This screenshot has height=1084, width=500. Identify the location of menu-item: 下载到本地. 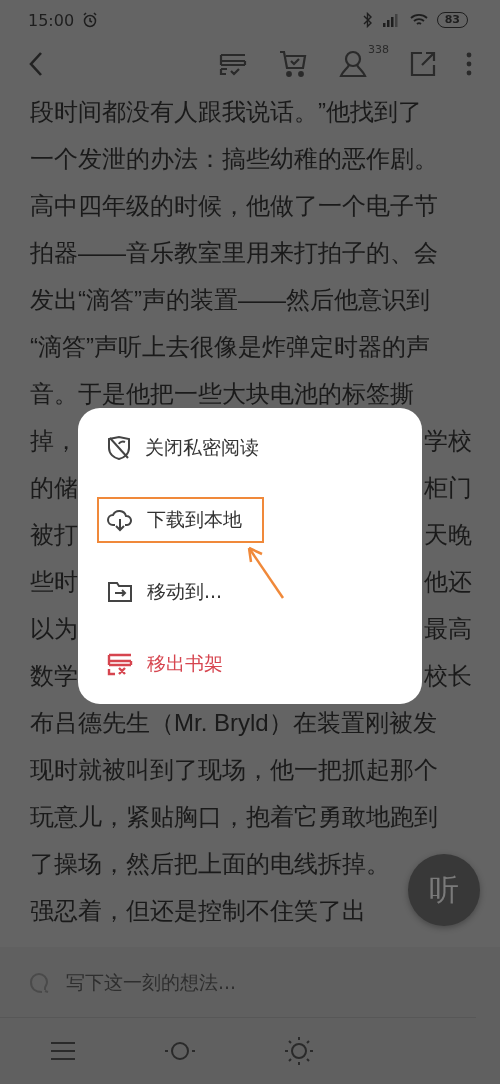
(180, 520).